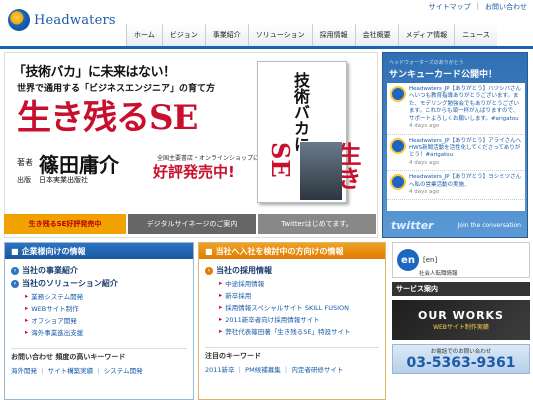 The height and width of the screenshot is (400, 533). Describe the element at coordinates (79, 165) in the screenshot. I see `author-name: 篠田庸介` at that location.